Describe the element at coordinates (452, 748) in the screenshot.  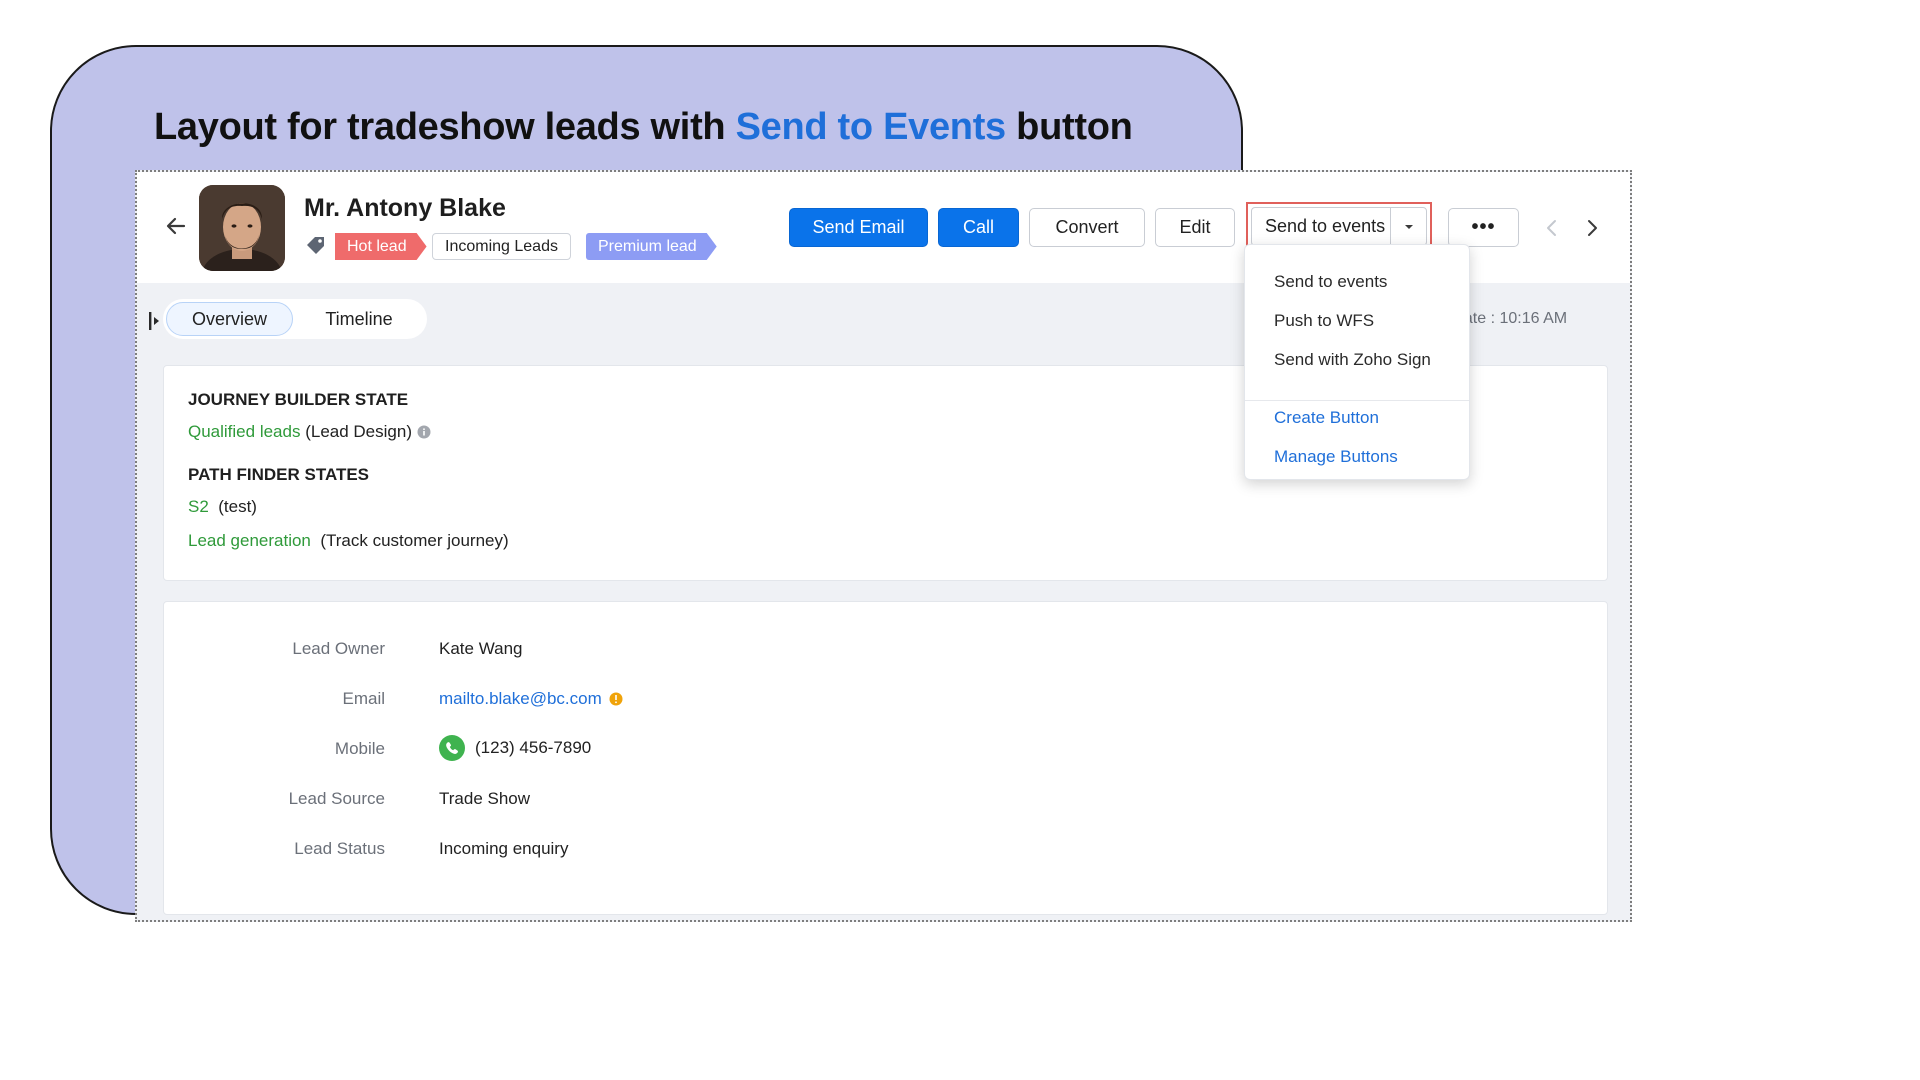
I see `phone-icon` at that location.